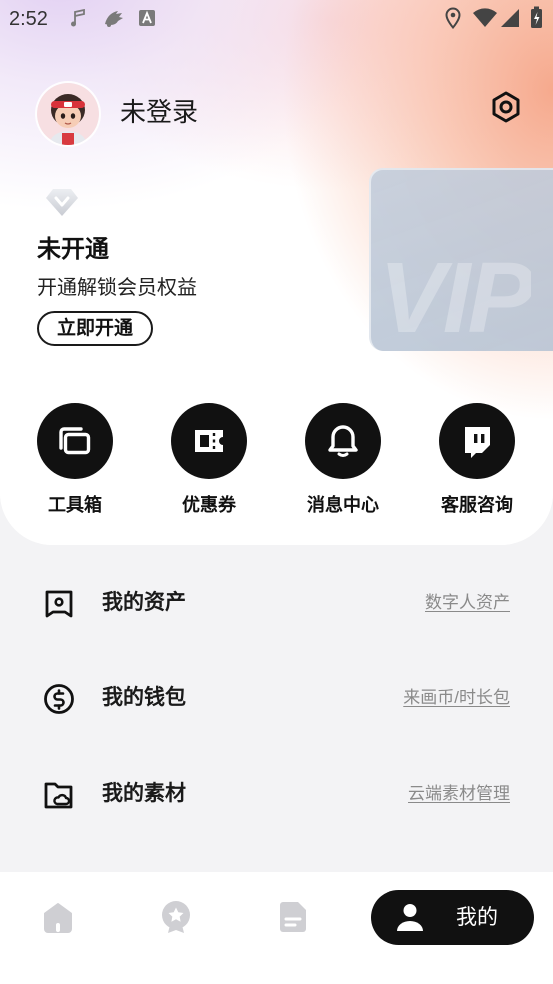  What do you see at coordinates (536, 17) in the screenshot?
I see `battery-charging-icon` at bounding box center [536, 17].